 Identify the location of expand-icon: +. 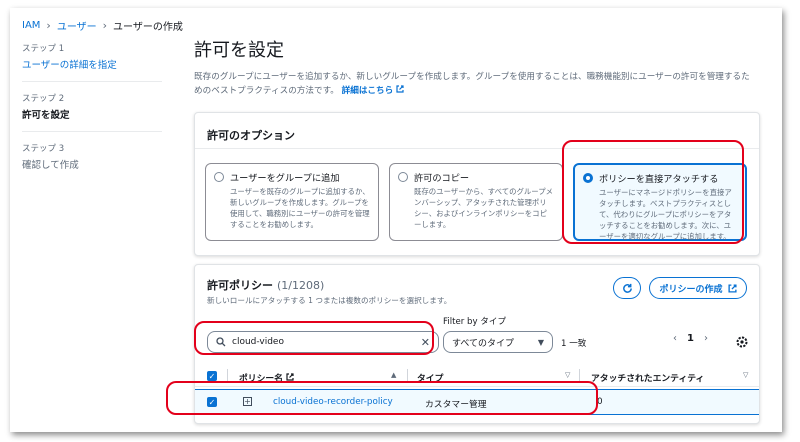
(247, 401).